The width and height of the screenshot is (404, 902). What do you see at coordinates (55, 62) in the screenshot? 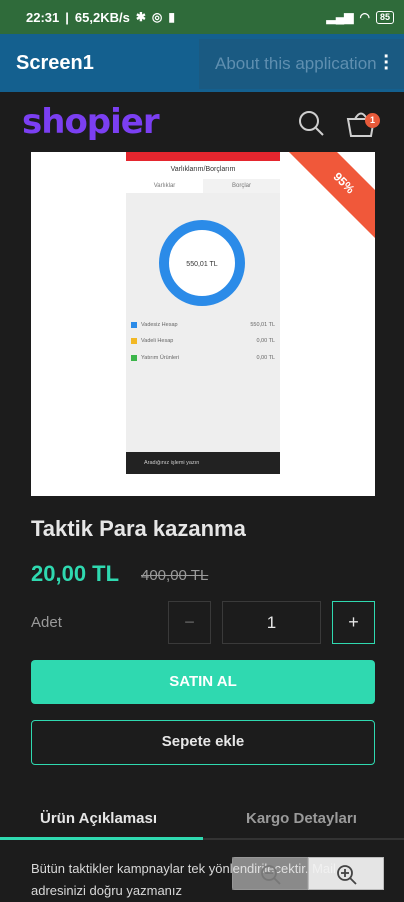
I see `app-title: Screen1` at bounding box center [55, 62].